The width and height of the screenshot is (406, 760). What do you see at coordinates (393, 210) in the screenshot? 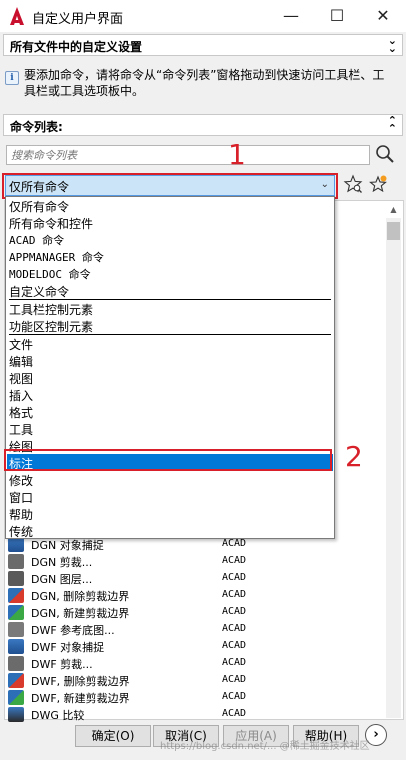
I see `scroll-up-arrow-icon: ▲` at bounding box center [393, 210].